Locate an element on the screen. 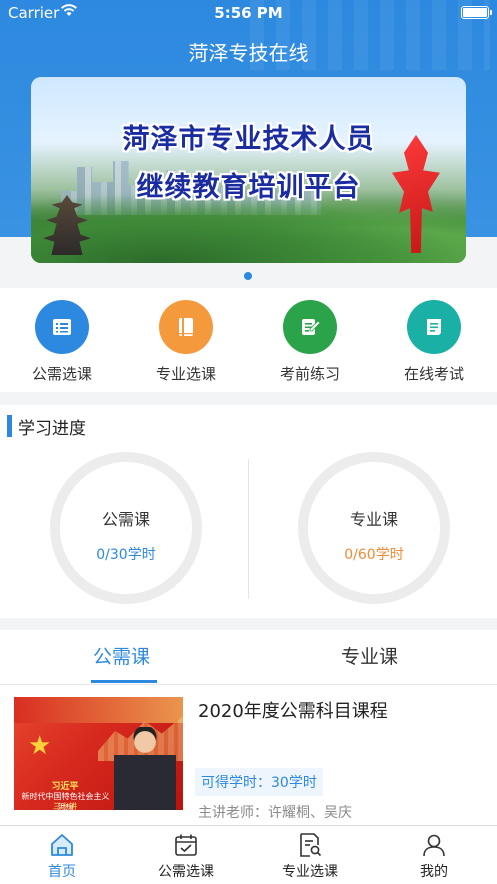 This screenshot has width=497, height=884. professional-course-progress-ring: 专业课 0/60学时 is located at coordinates (374, 528).